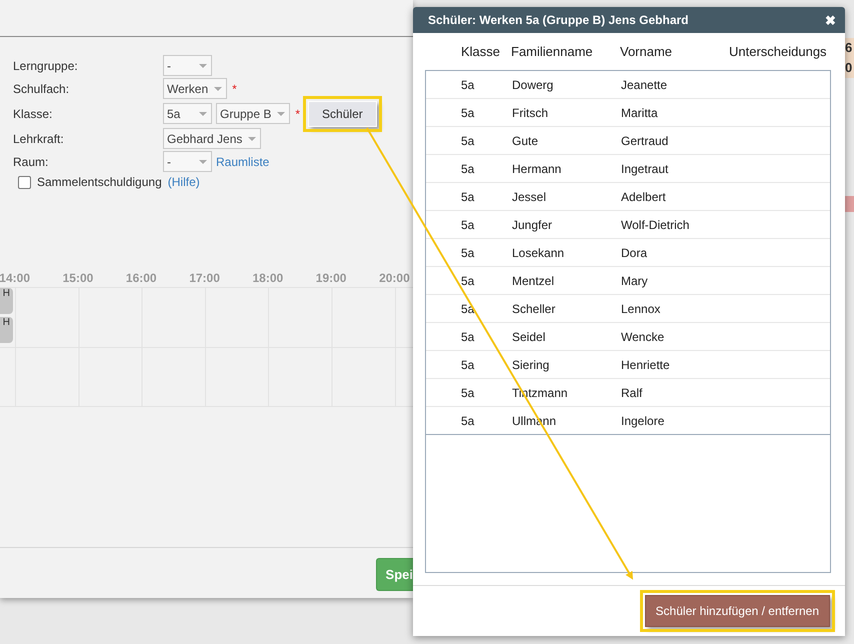 The image size is (854, 644). Describe the element at coordinates (645, 169) in the screenshot. I see `table-cell-text: Ingetraut` at that location.